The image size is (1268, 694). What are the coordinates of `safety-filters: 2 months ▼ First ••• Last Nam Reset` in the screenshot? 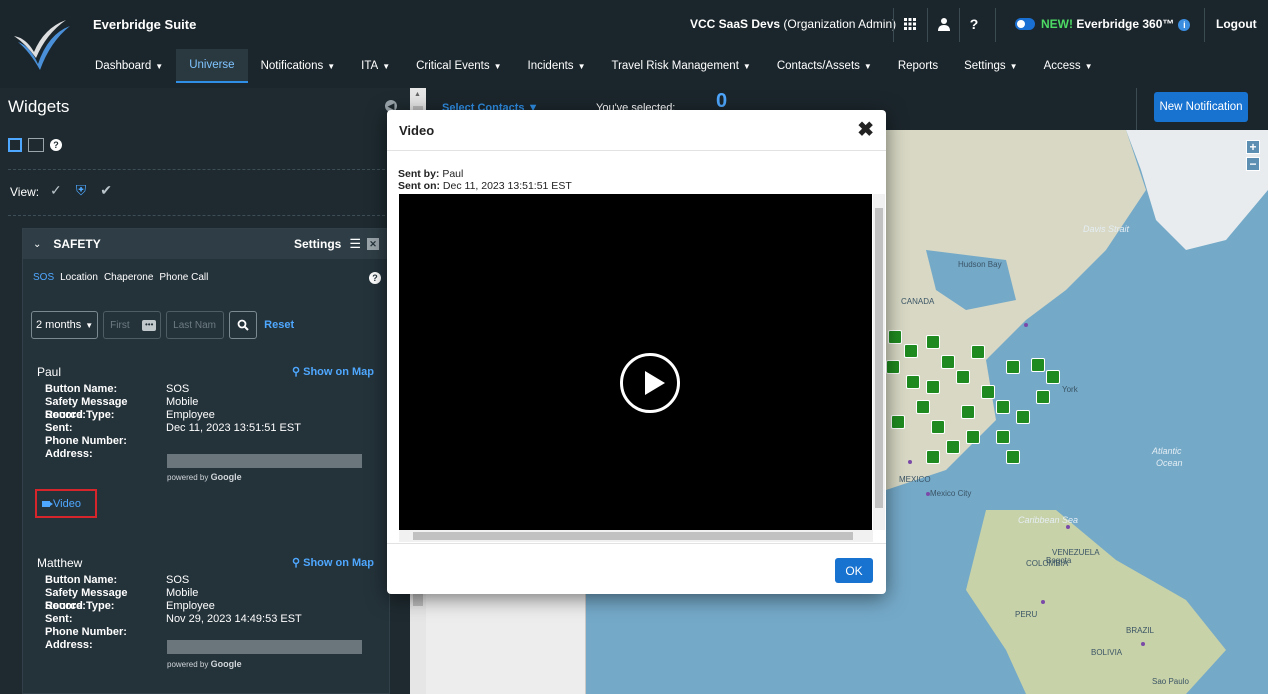 It's located at (162, 325).